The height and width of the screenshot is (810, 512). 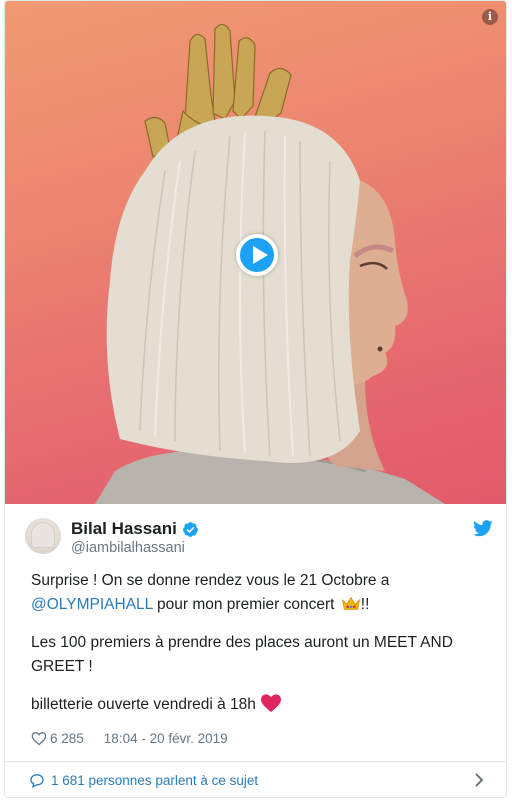 What do you see at coordinates (37, 780) in the screenshot?
I see `reply-bubble-icon` at bounding box center [37, 780].